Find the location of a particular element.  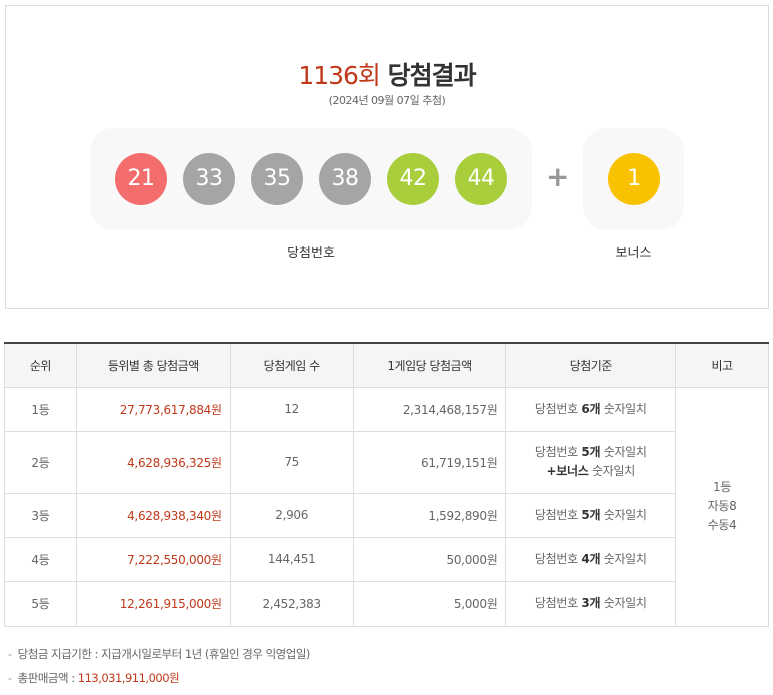

total-prize-cell: 7,222,550,000원 is located at coordinates (153, 559).